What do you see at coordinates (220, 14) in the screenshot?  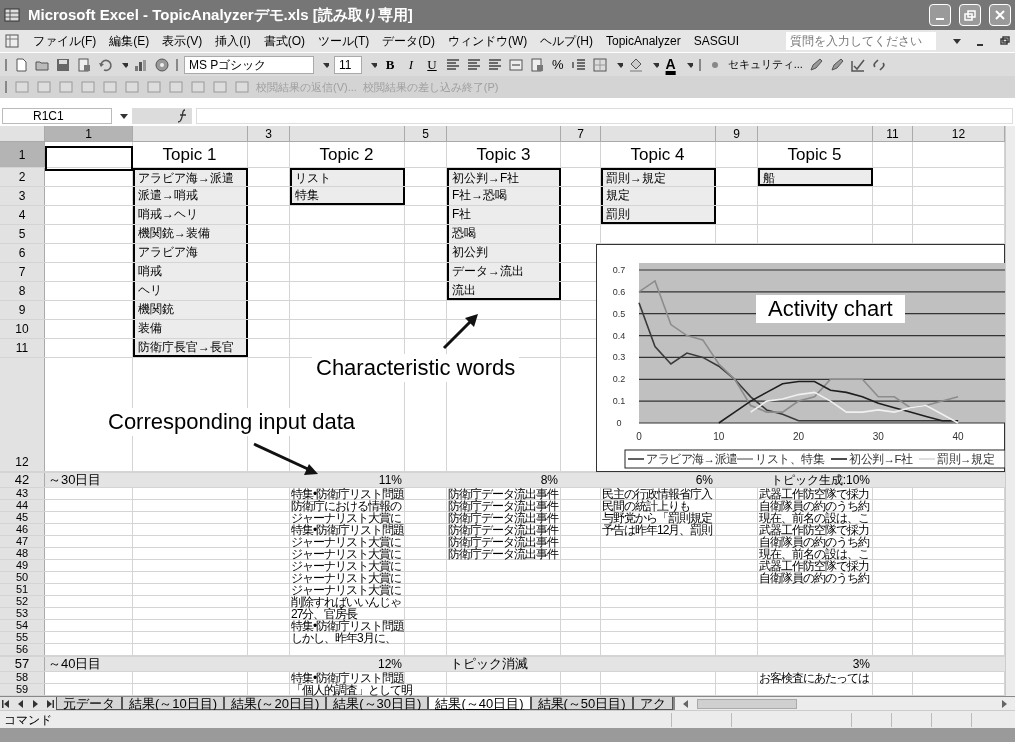 I see `window-title: Microsoft Excel - TopicAnalyzerデモ.xls [読み取り専用]` at bounding box center [220, 14].